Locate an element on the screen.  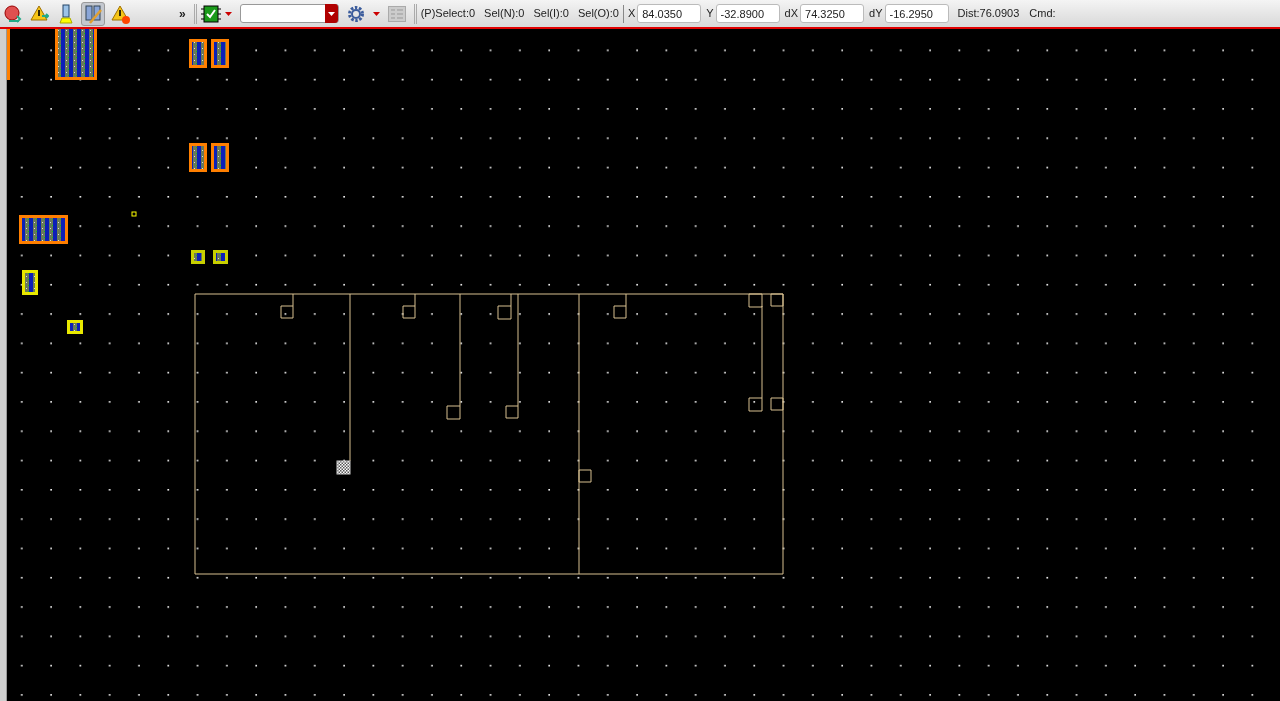
warning-burst-icon is located at coordinates (120, 13).